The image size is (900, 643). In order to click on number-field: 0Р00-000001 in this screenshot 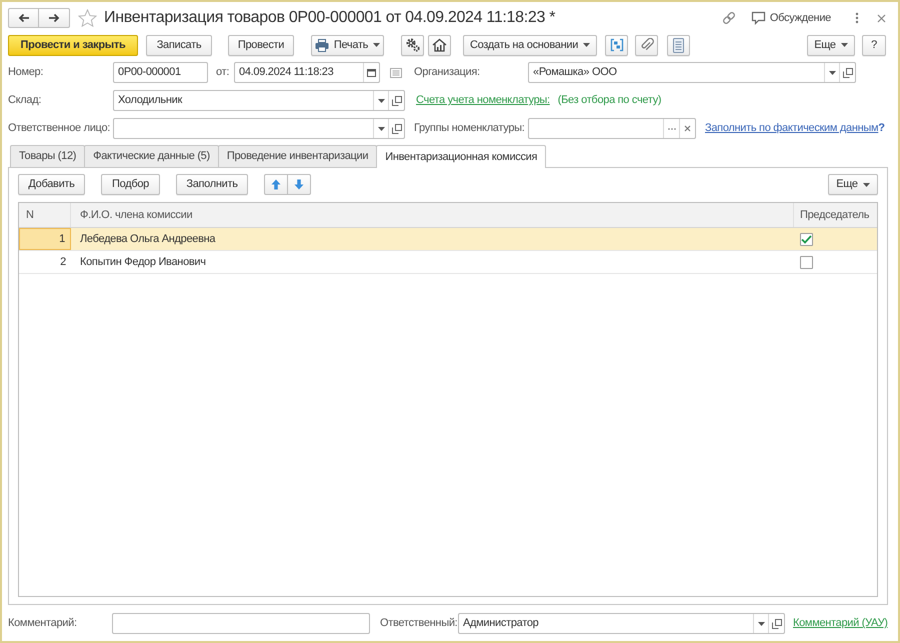, I will do `click(160, 72)`.